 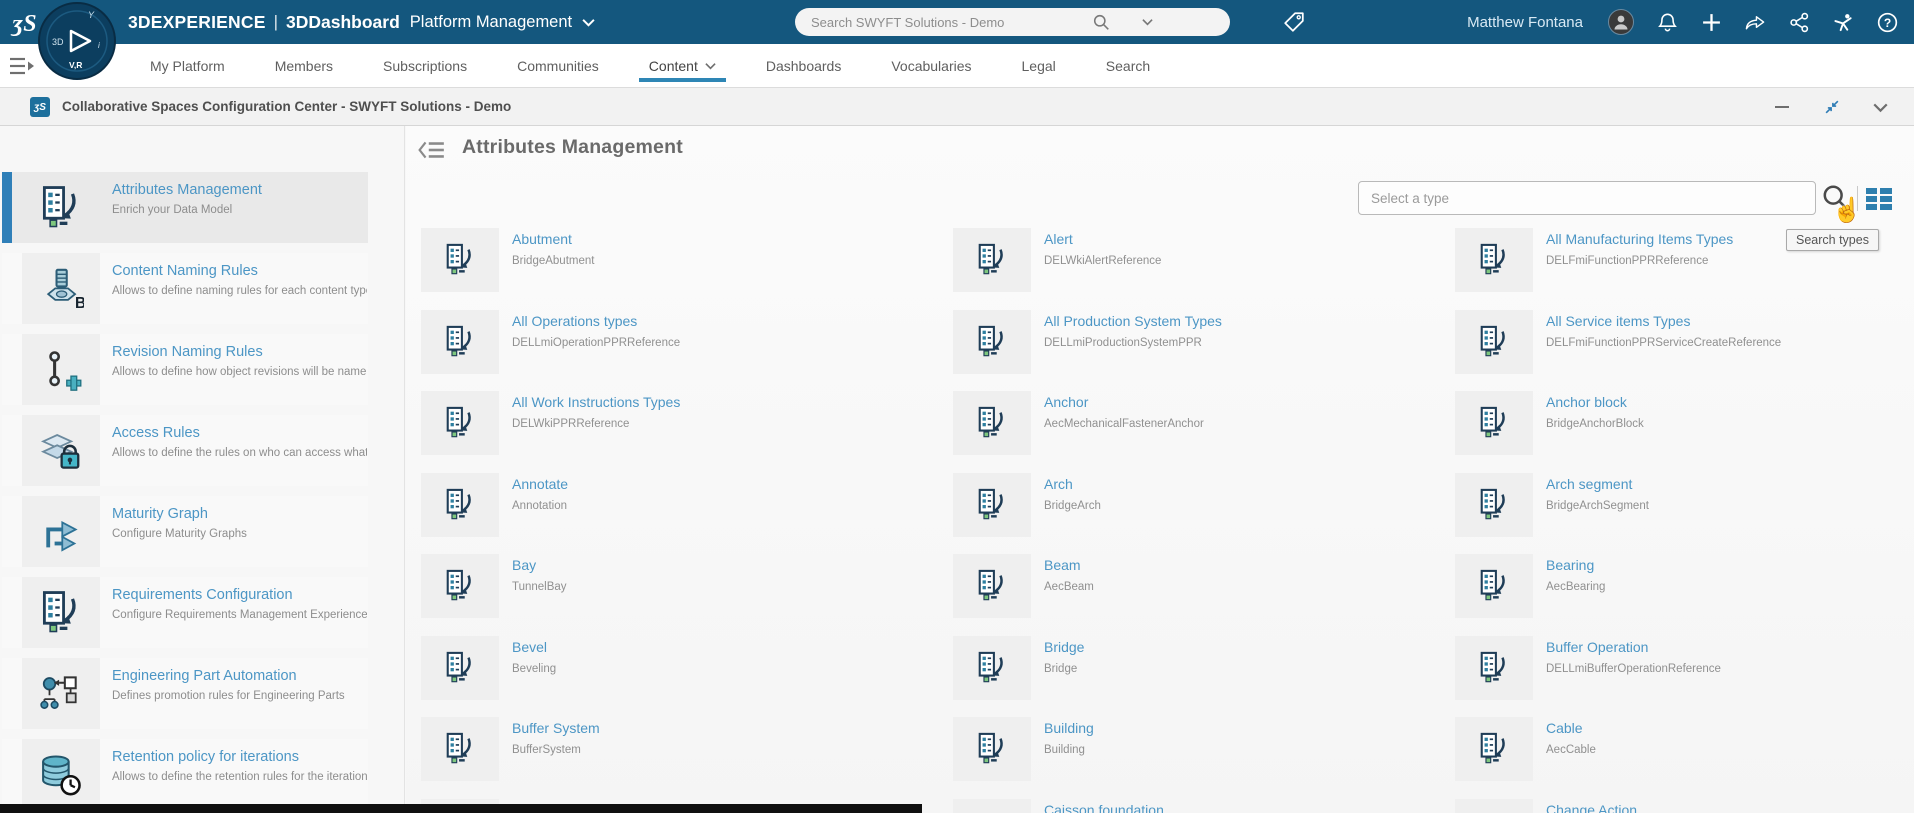 I want to click on avatar, so click(x=1621, y=22).